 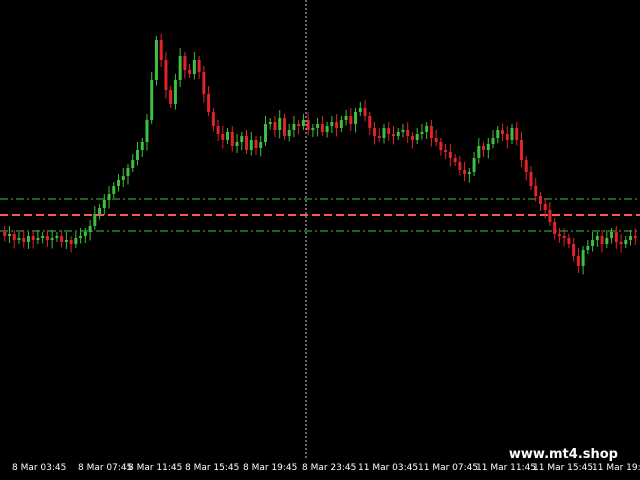 I want to click on time-axis-label: 8 Mar 23:45, so click(x=329, y=468).